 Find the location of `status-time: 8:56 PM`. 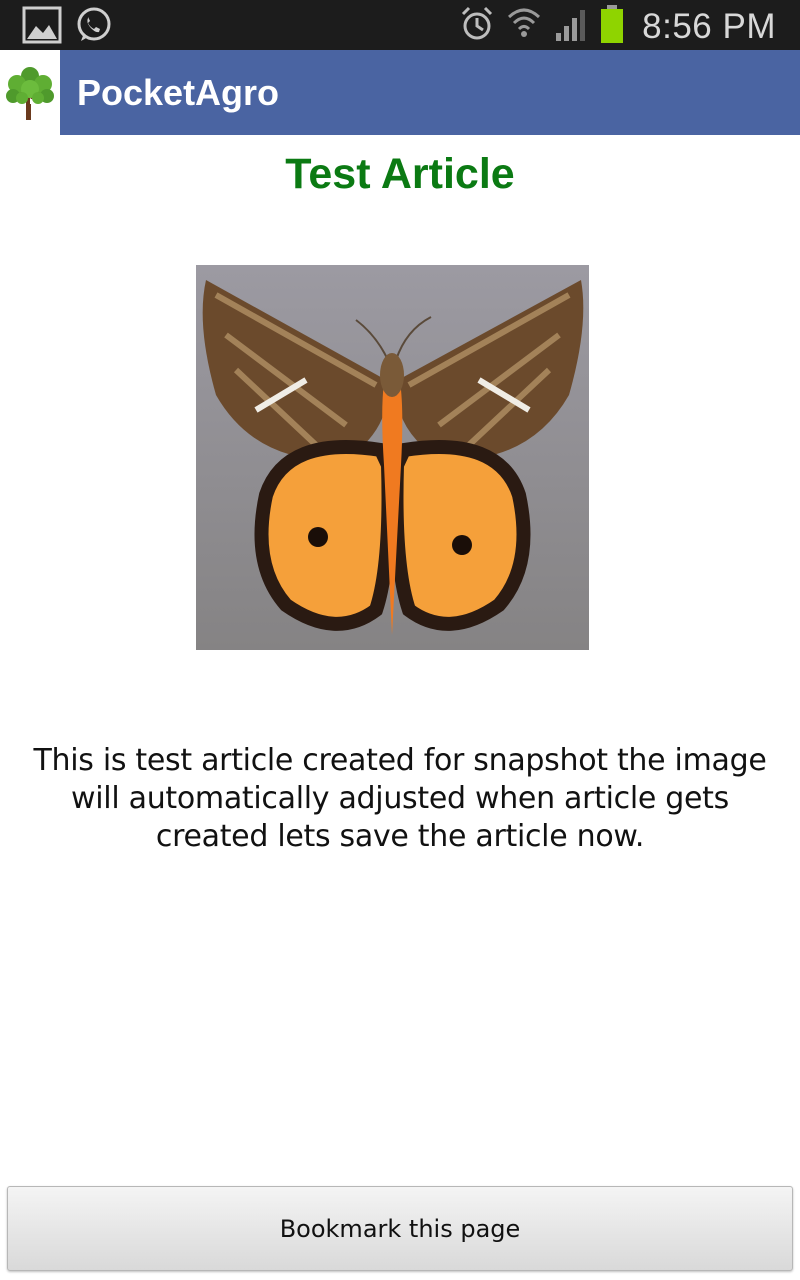

status-time: 8:56 PM is located at coordinates (709, 26).